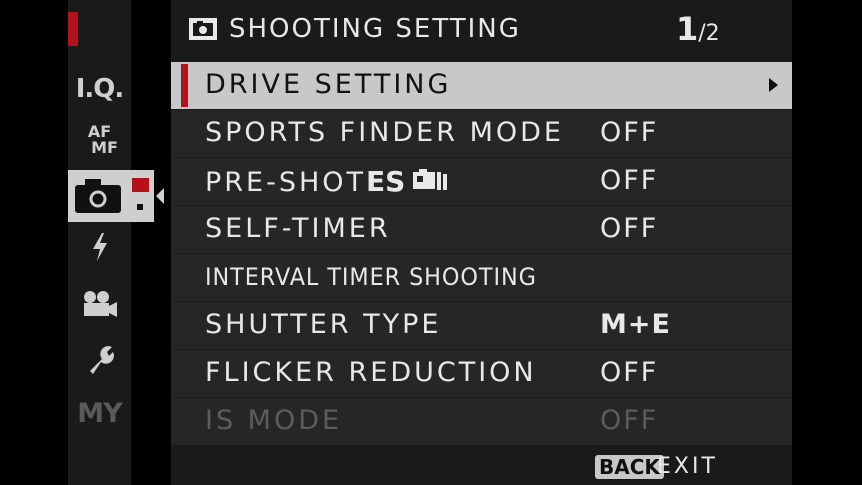 The width and height of the screenshot is (862, 485). I want to click on mf-label: MF, so click(104, 147).